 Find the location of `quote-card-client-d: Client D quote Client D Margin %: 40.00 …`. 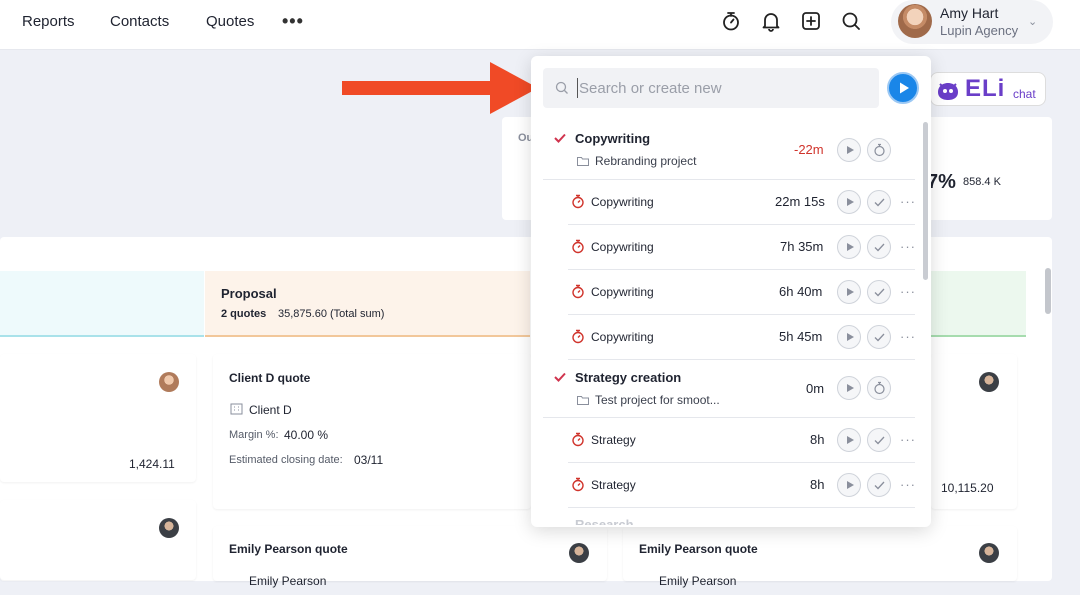

quote-card-client-d: Client D quote Client D Margin %: 40.00 … is located at coordinates (372, 431).